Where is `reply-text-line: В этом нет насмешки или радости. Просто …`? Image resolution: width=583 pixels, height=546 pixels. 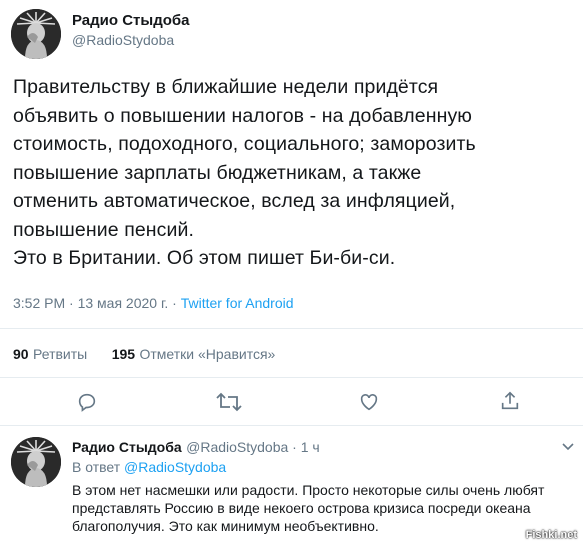 reply-text-line: В этом нет насмешки или радости. Просто … is located at coordinates (308, 490).